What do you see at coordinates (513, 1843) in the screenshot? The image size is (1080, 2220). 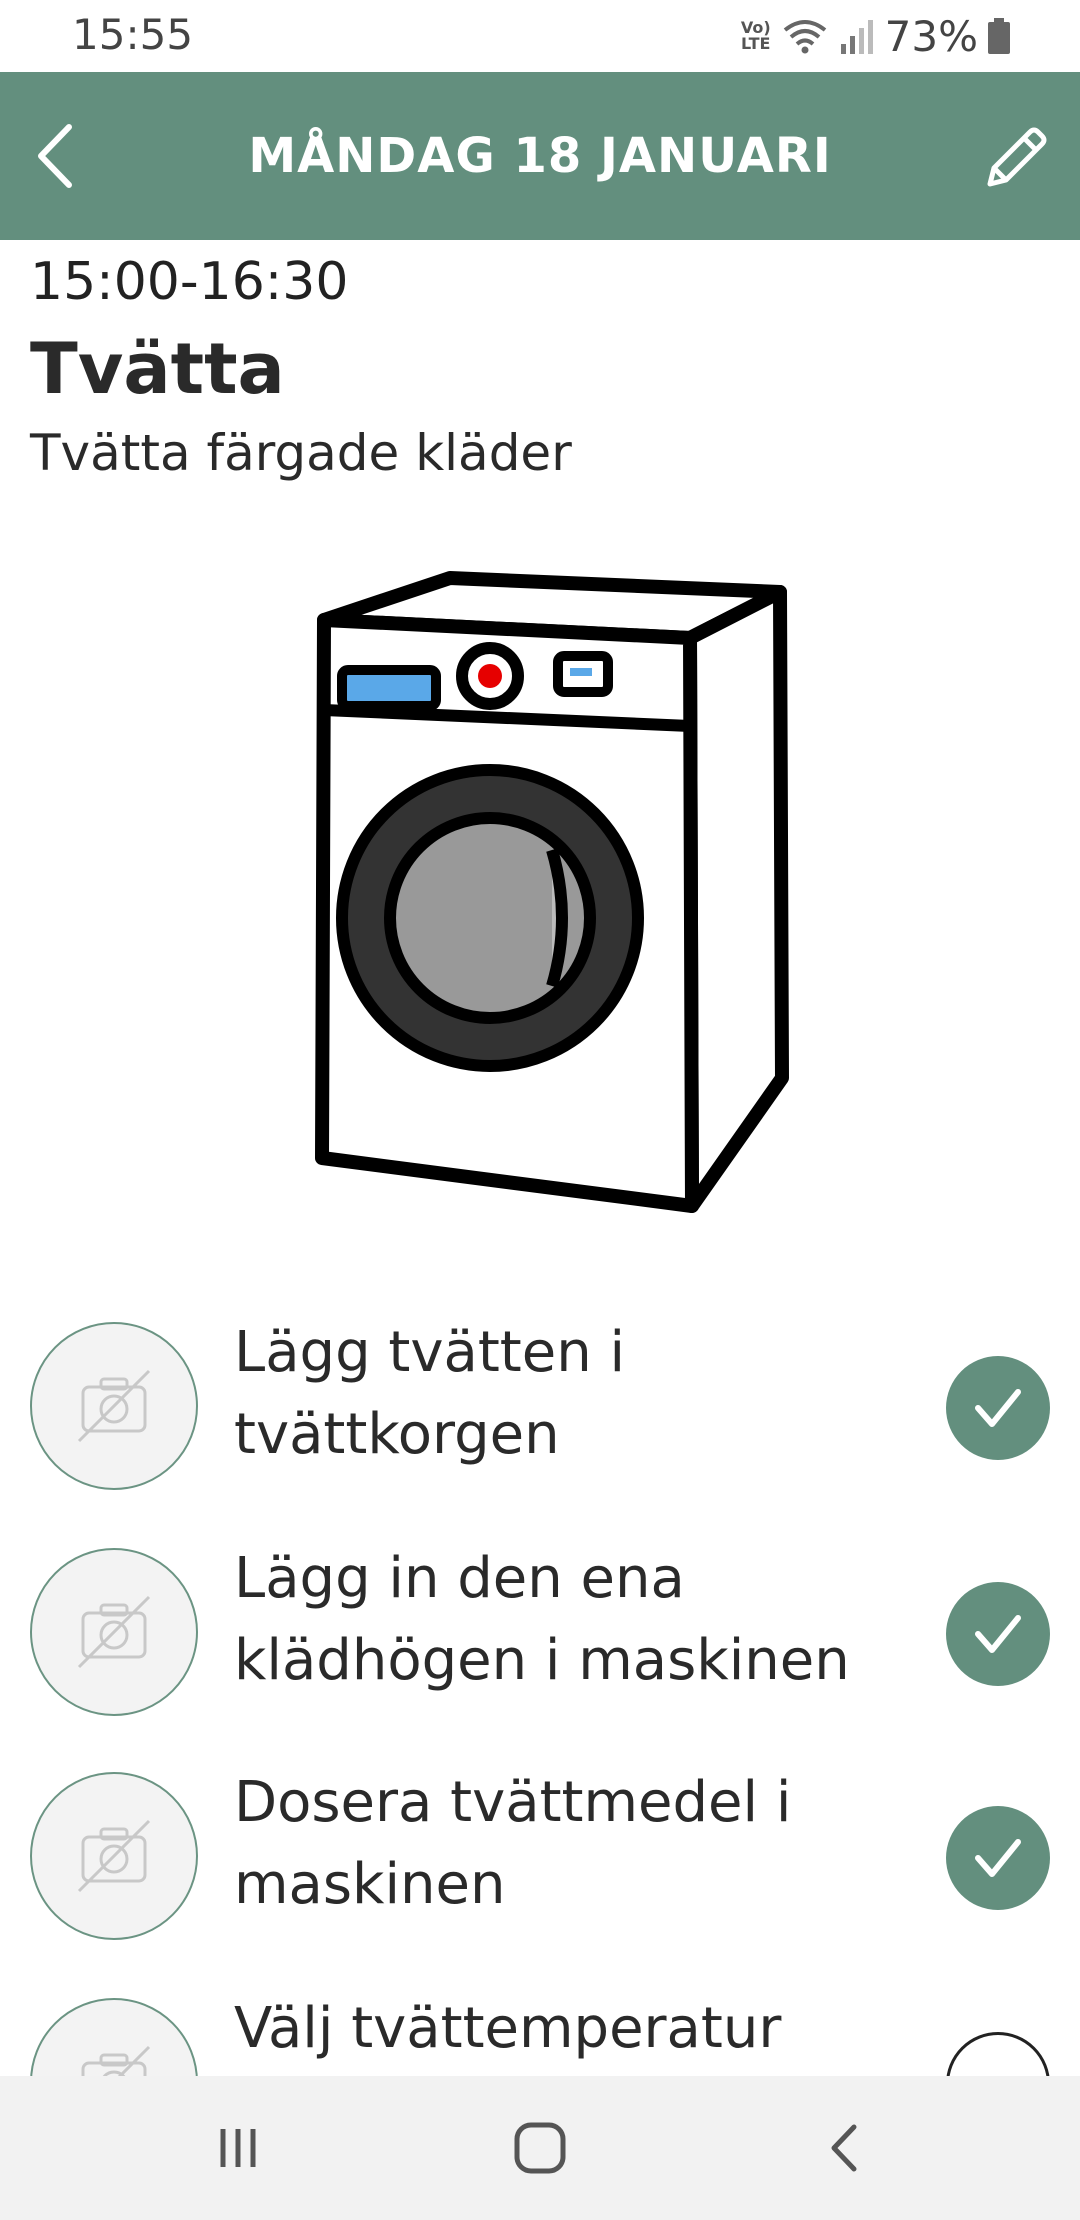 I see `step-text: Dosera tvättmedel i maskinen` at bounding box center [513, 1843].